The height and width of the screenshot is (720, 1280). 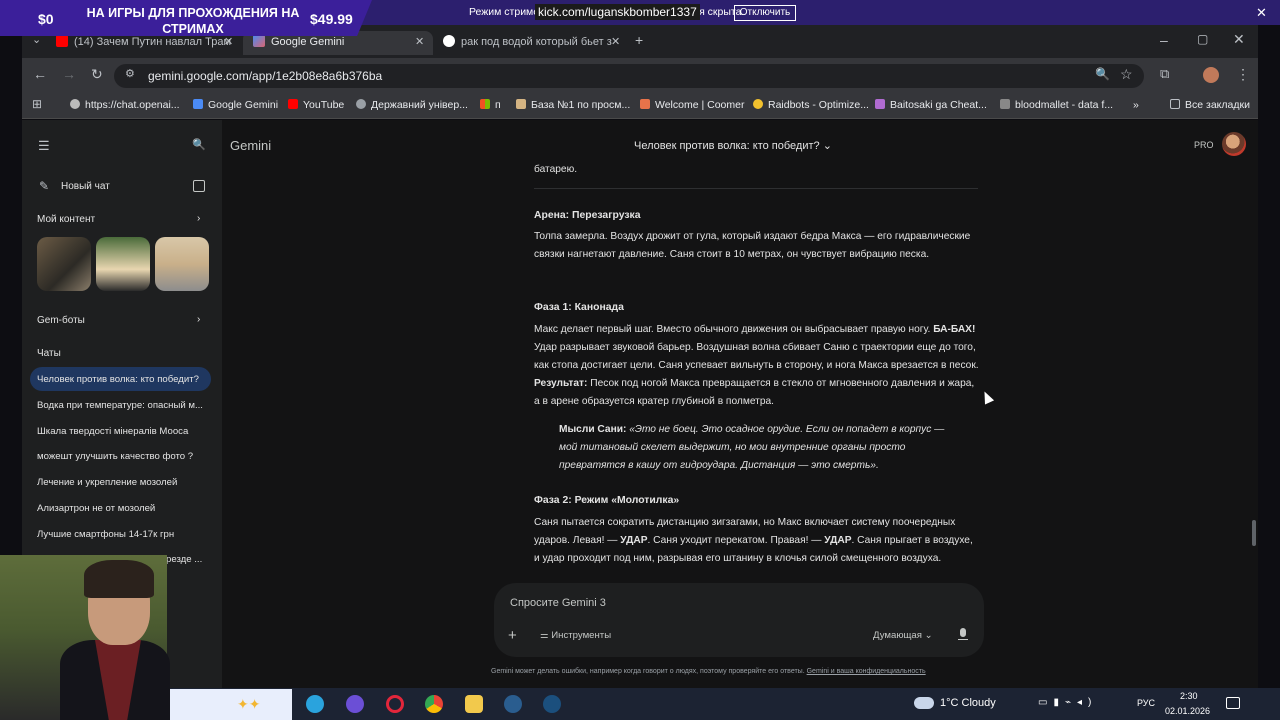 I want to click on prompt-input: Спросите Gemini 3, so click(x=558, y=603).